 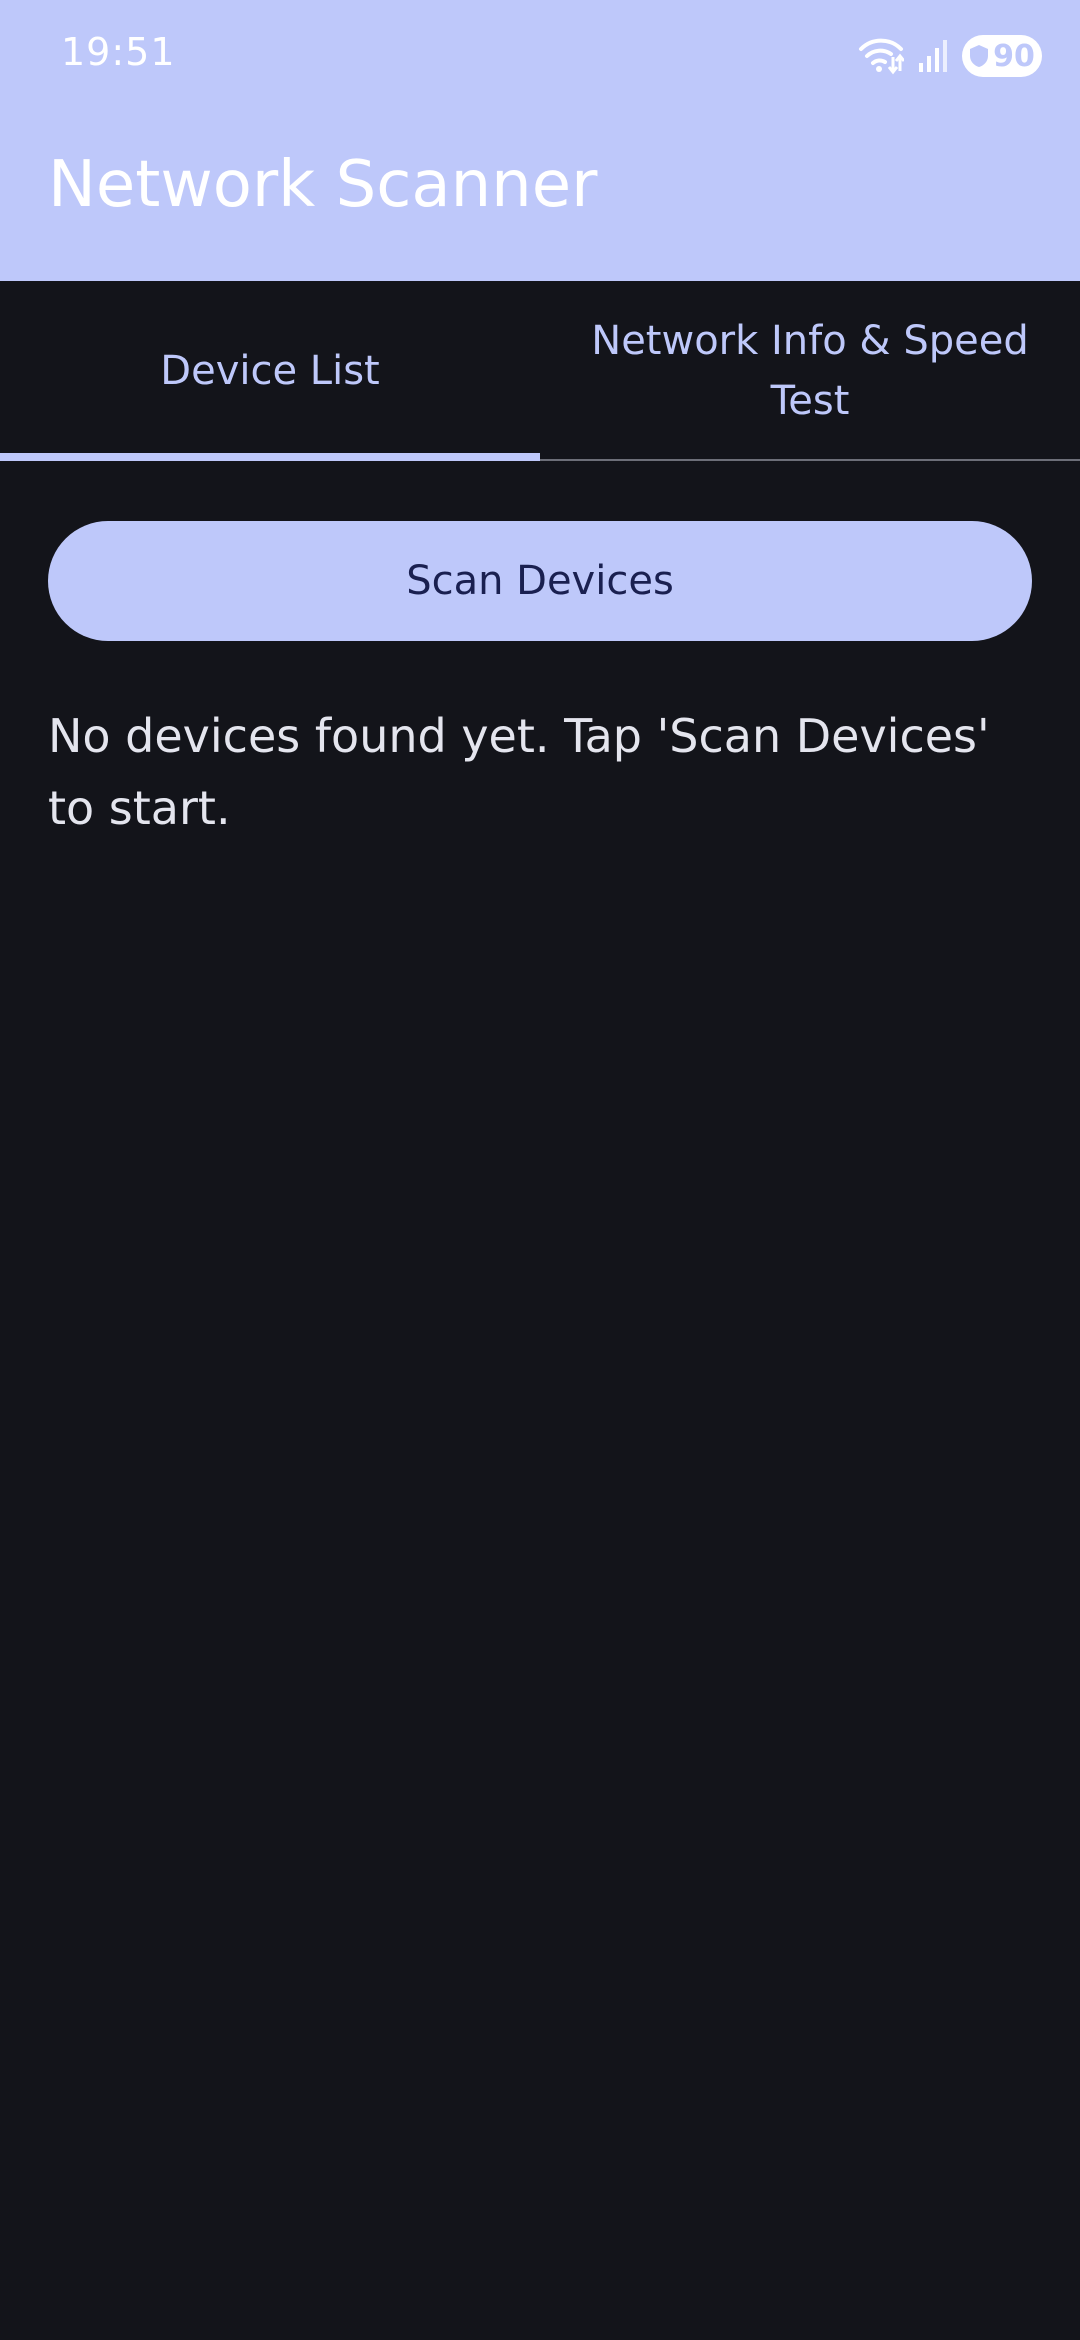 I want to click on tab-network-info: Network Info & Speed Test, so click(x=810, y=371).